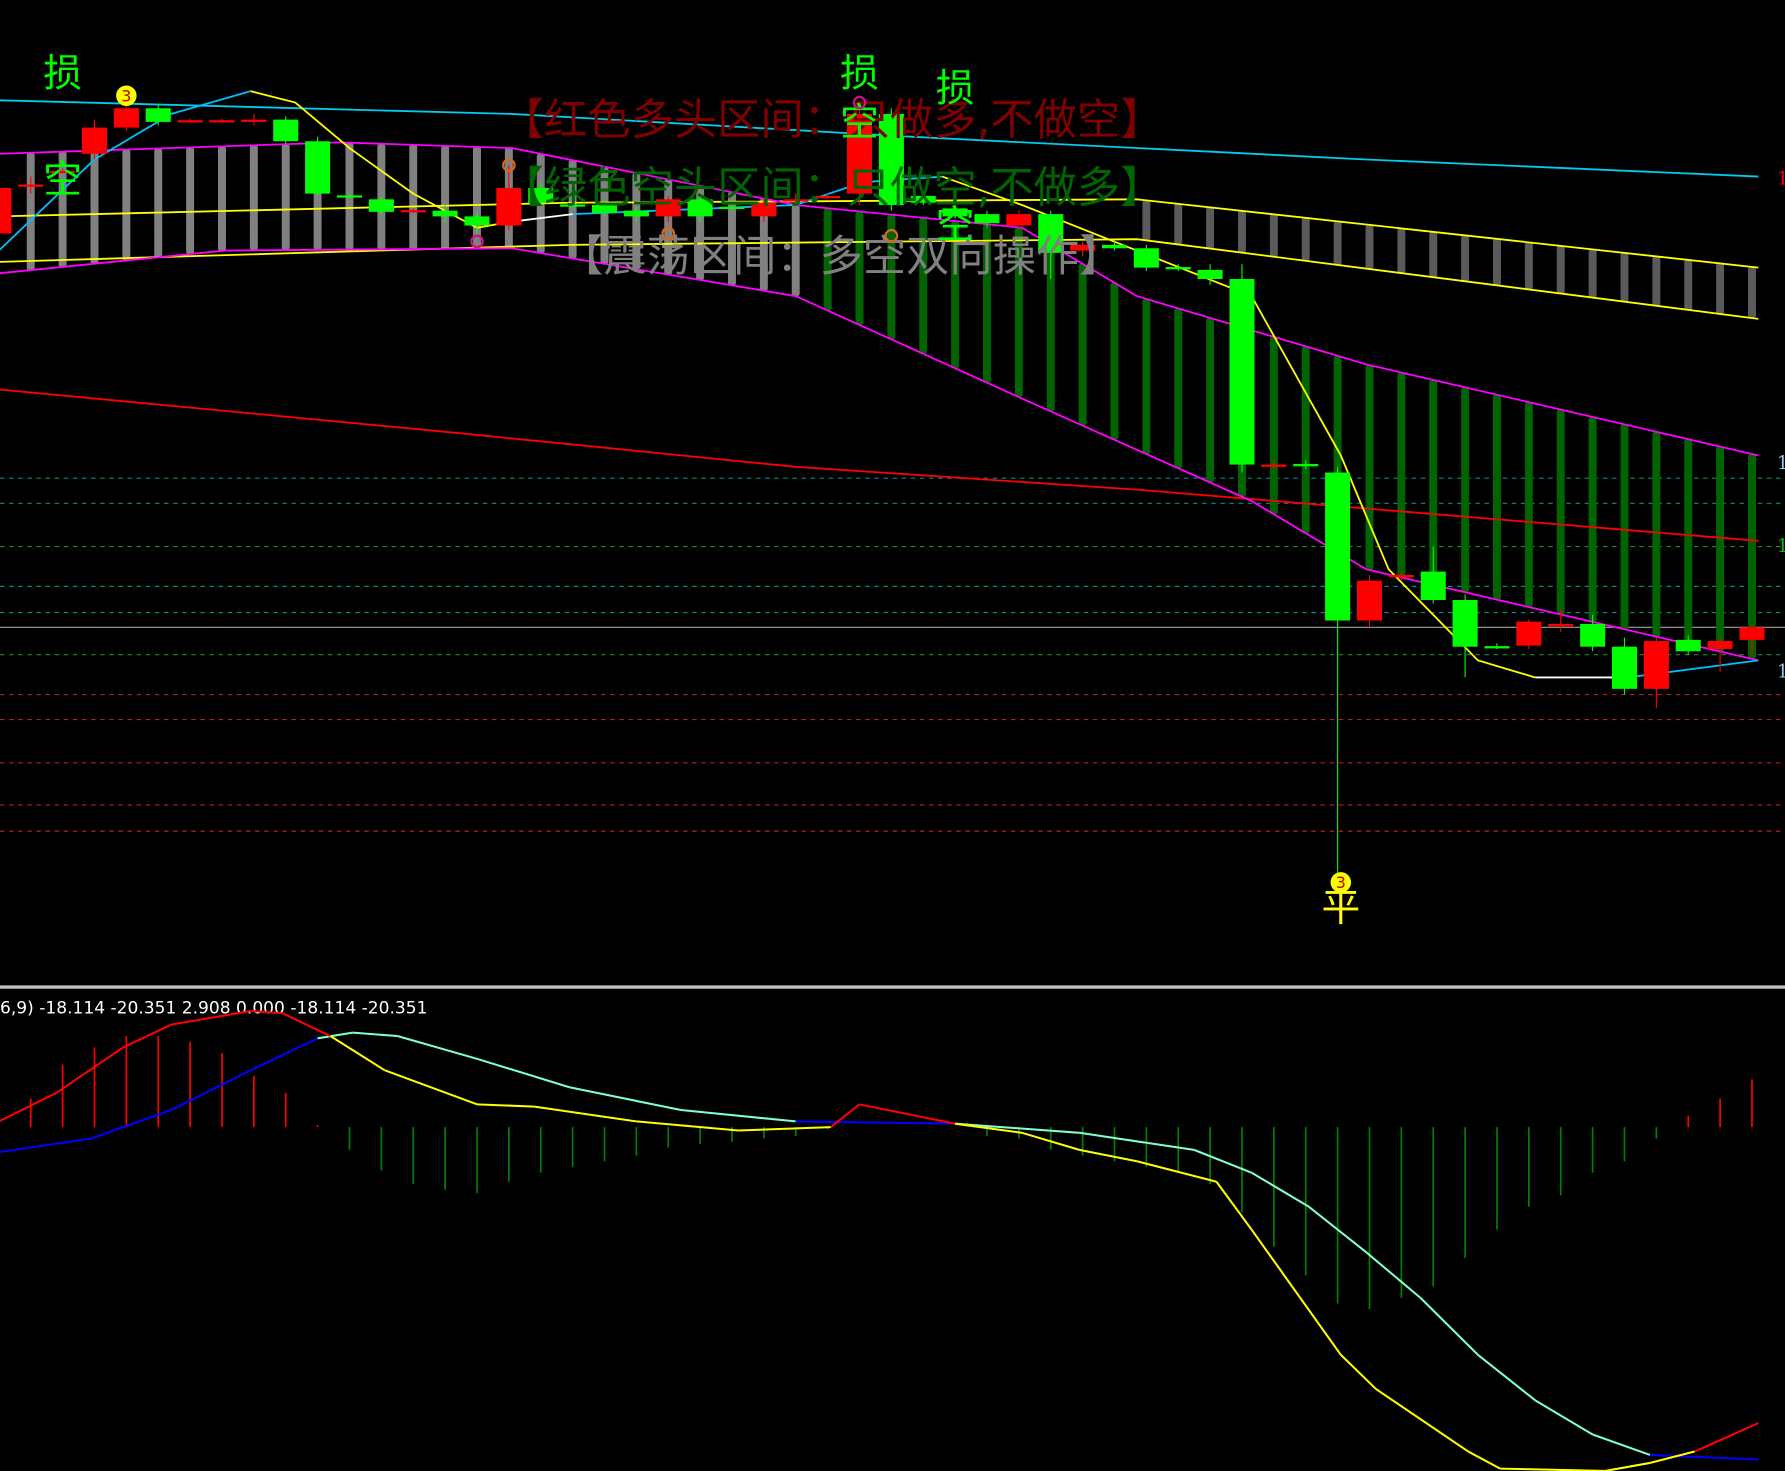 The width and height of the screenshot is (1785, 1471). I want to click on bull-zone-text: 【红色多头区间：只做多,不做空】, so click(832, 120).